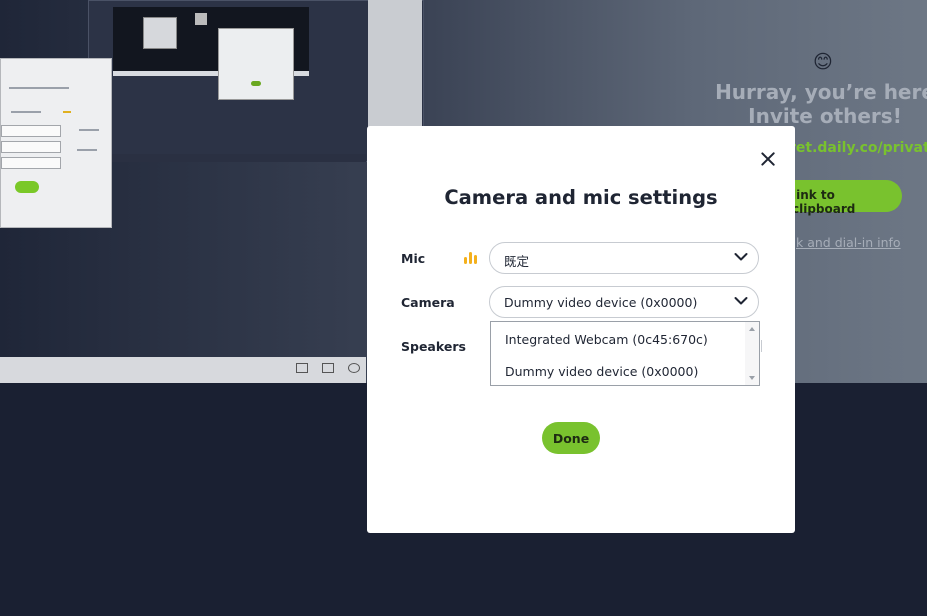 The height and width of the screenshot is (616, 927). I want to click on shared-taskbar, so click(183, 370).